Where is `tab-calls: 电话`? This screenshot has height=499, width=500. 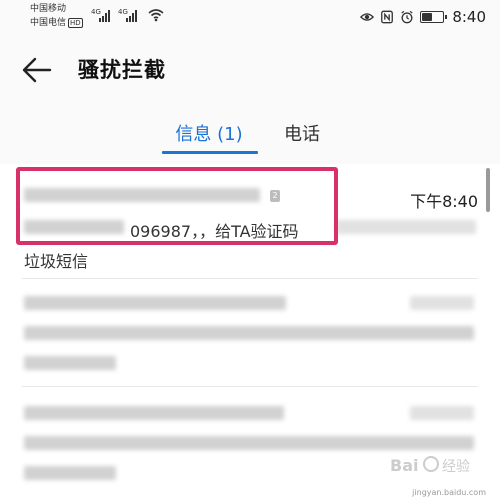 tab-calls: 电话 is located at coordinates (302, 141).